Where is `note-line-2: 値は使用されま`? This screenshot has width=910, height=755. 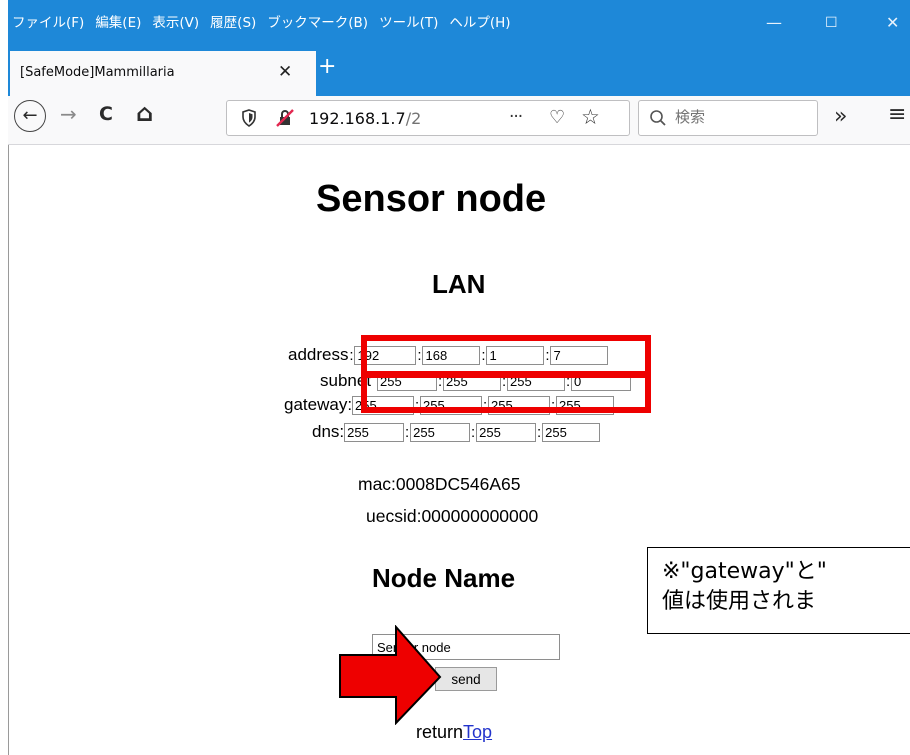 note-line-2: 値は使用されま is located at coordinates (739, 601).